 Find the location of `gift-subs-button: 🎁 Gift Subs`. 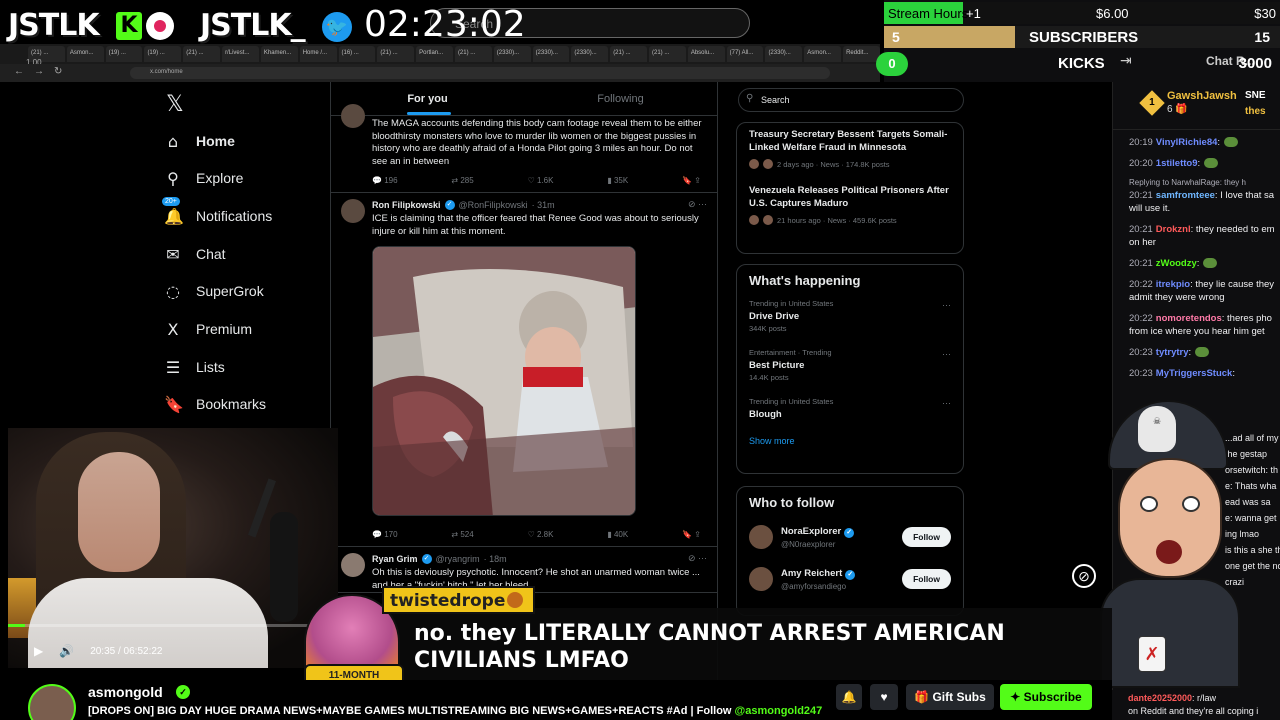

gift-subs-button: 🎁 Gift Subs is located at coordinates (950, 697).